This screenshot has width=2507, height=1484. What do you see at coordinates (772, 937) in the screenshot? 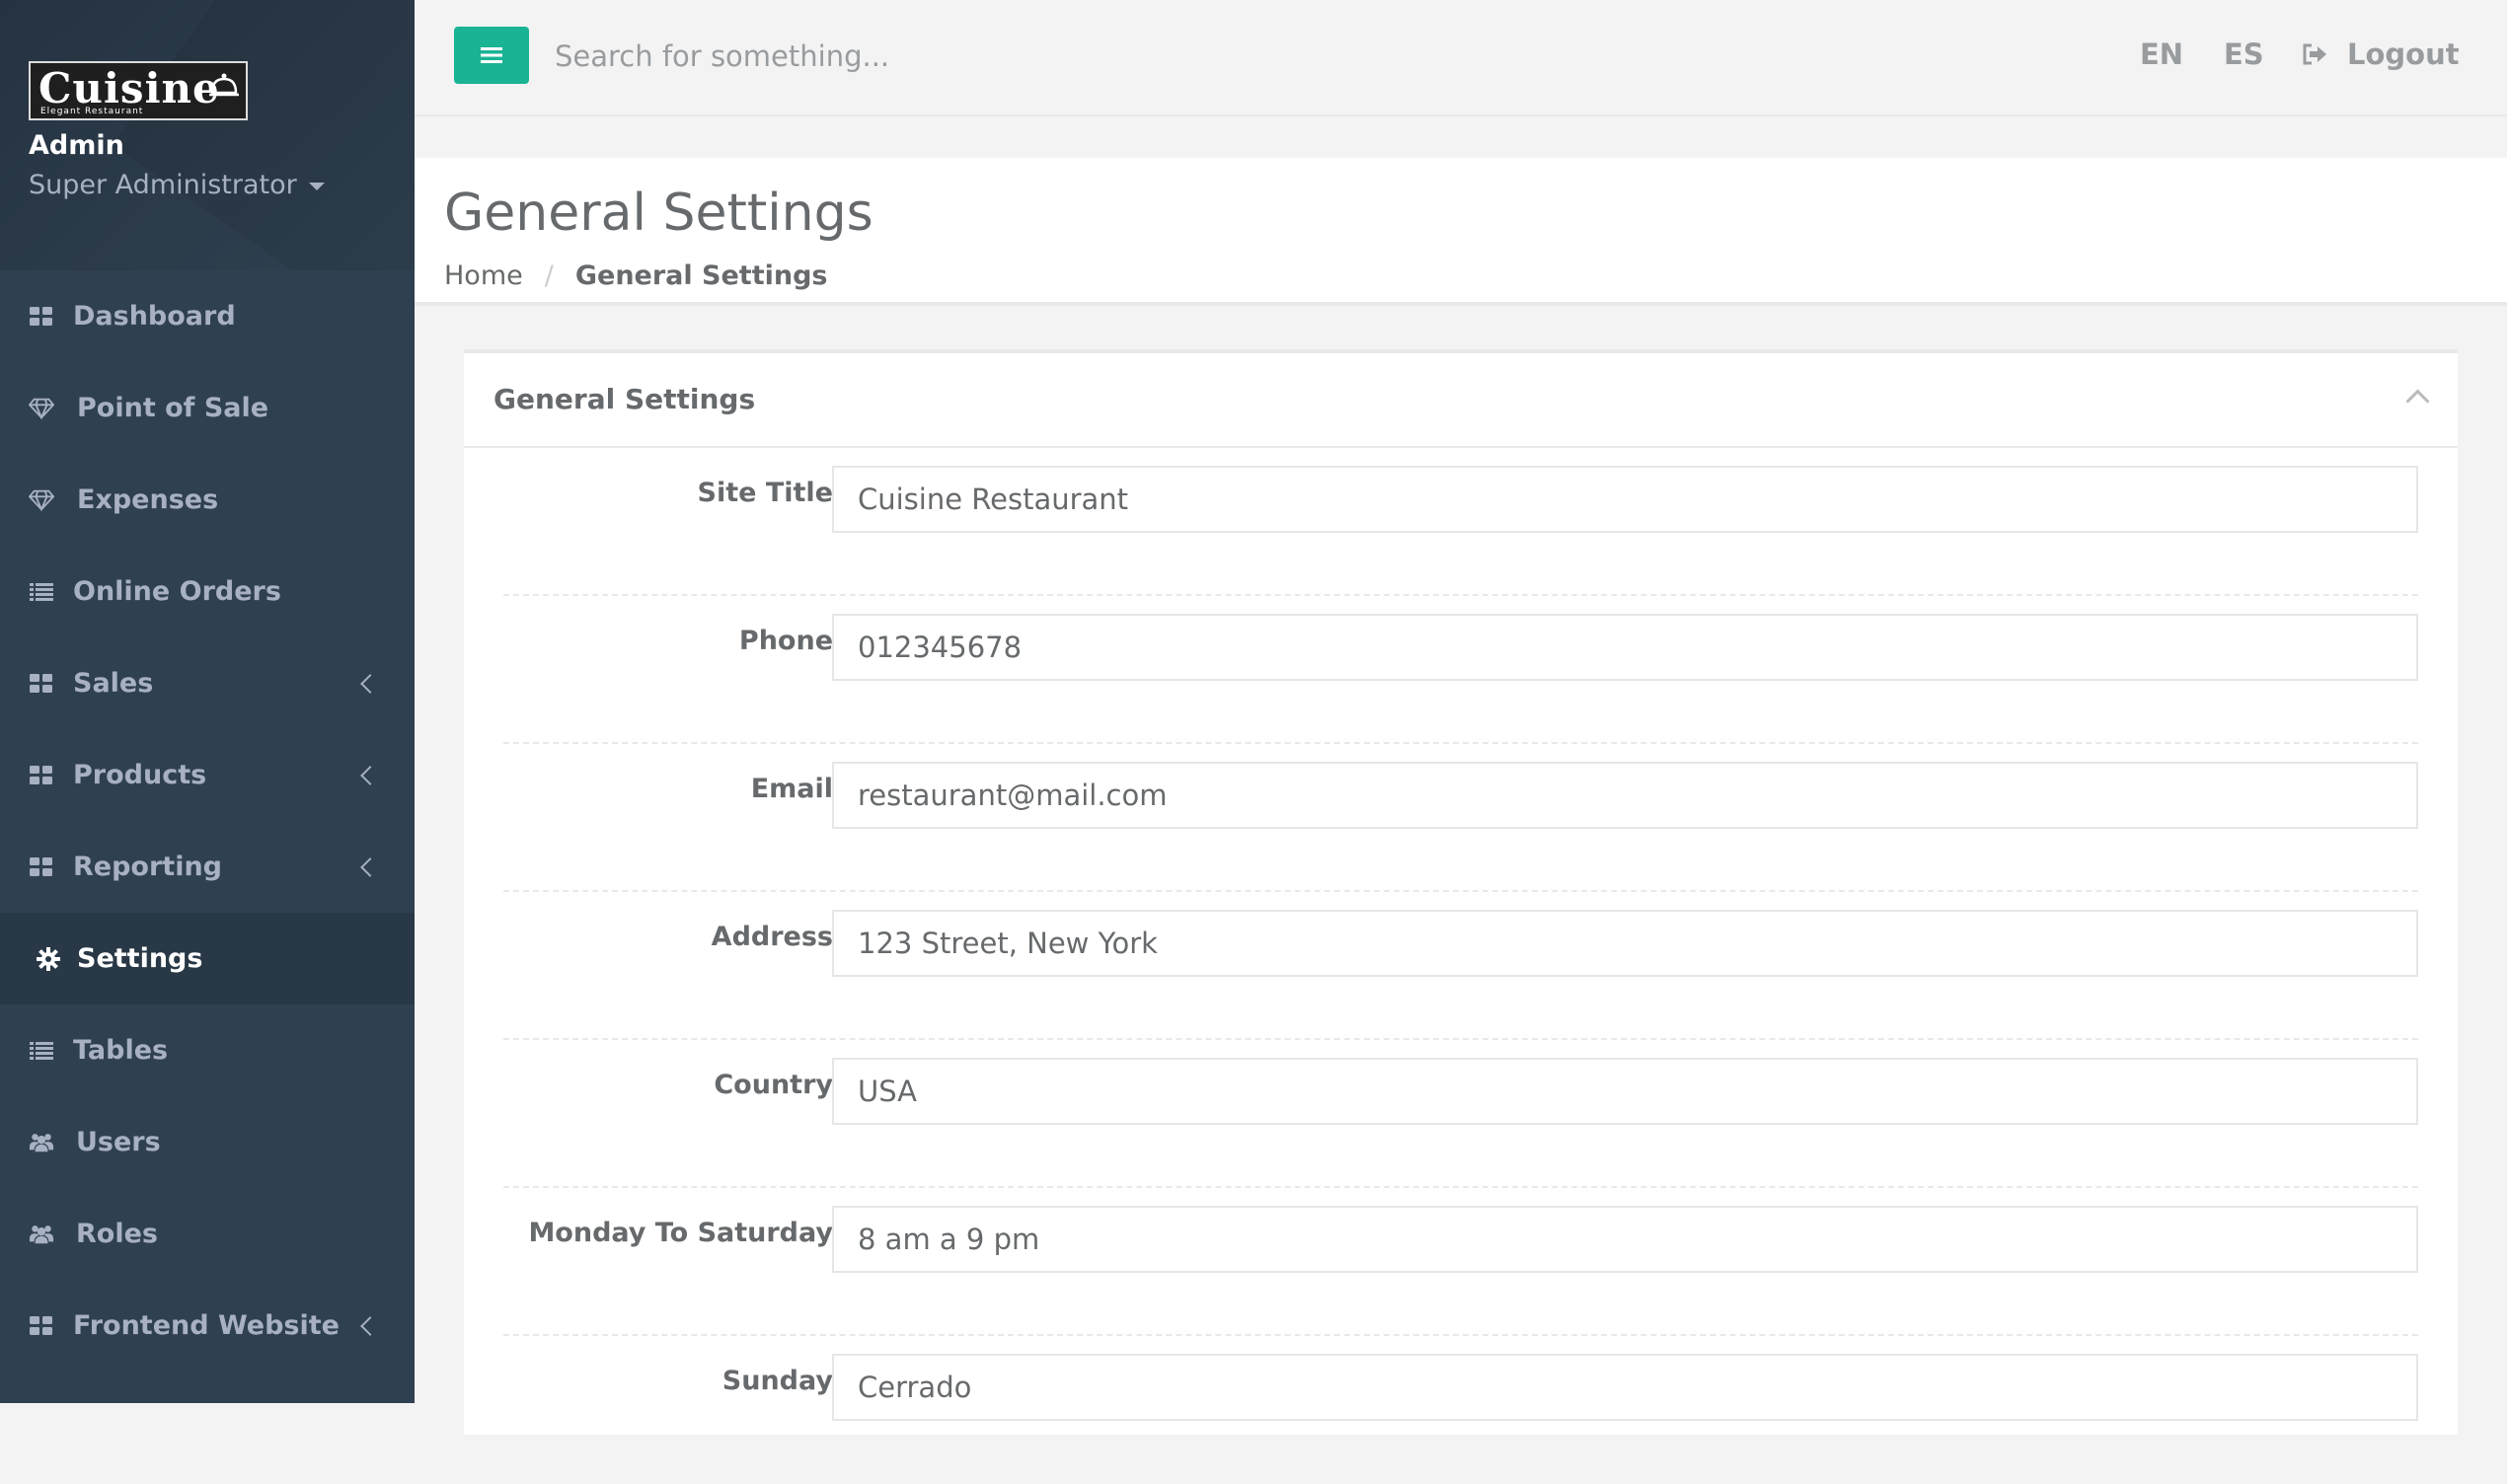
I see `address-label: Address` at bounding box center [772, 937].